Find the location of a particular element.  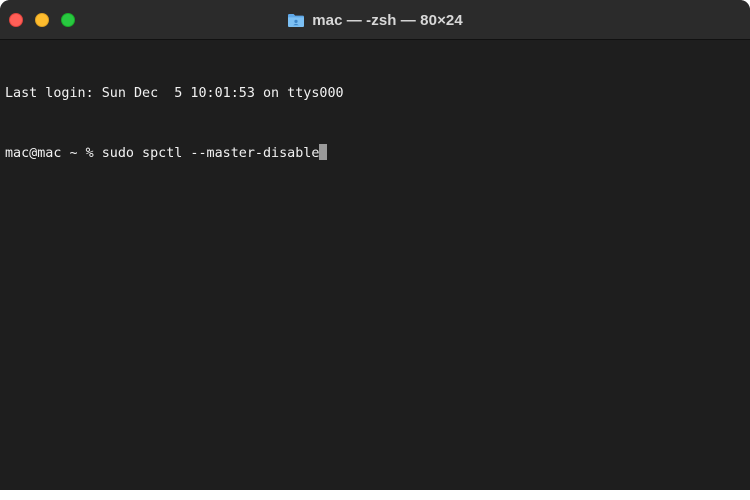

window-title: mac — -zsh — 80×24 is located at coordinates (387, 20).